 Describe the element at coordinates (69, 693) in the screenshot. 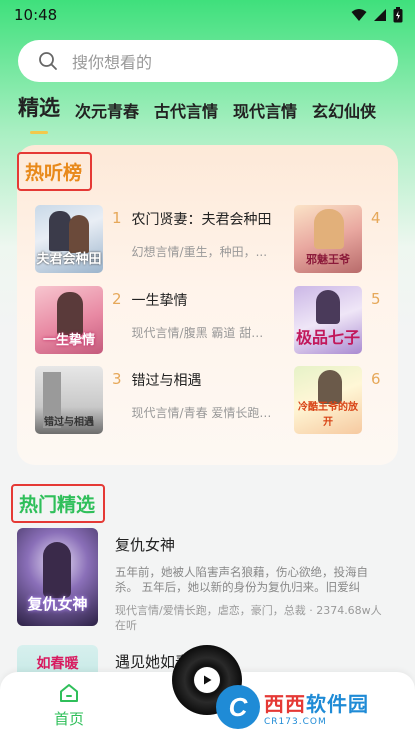

I see `home-icon` at that location.